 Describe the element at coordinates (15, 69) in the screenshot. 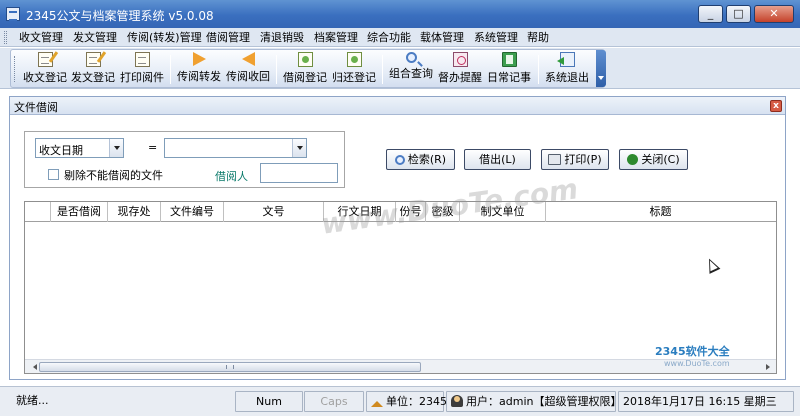

I see `toolbar-grip` at that location.